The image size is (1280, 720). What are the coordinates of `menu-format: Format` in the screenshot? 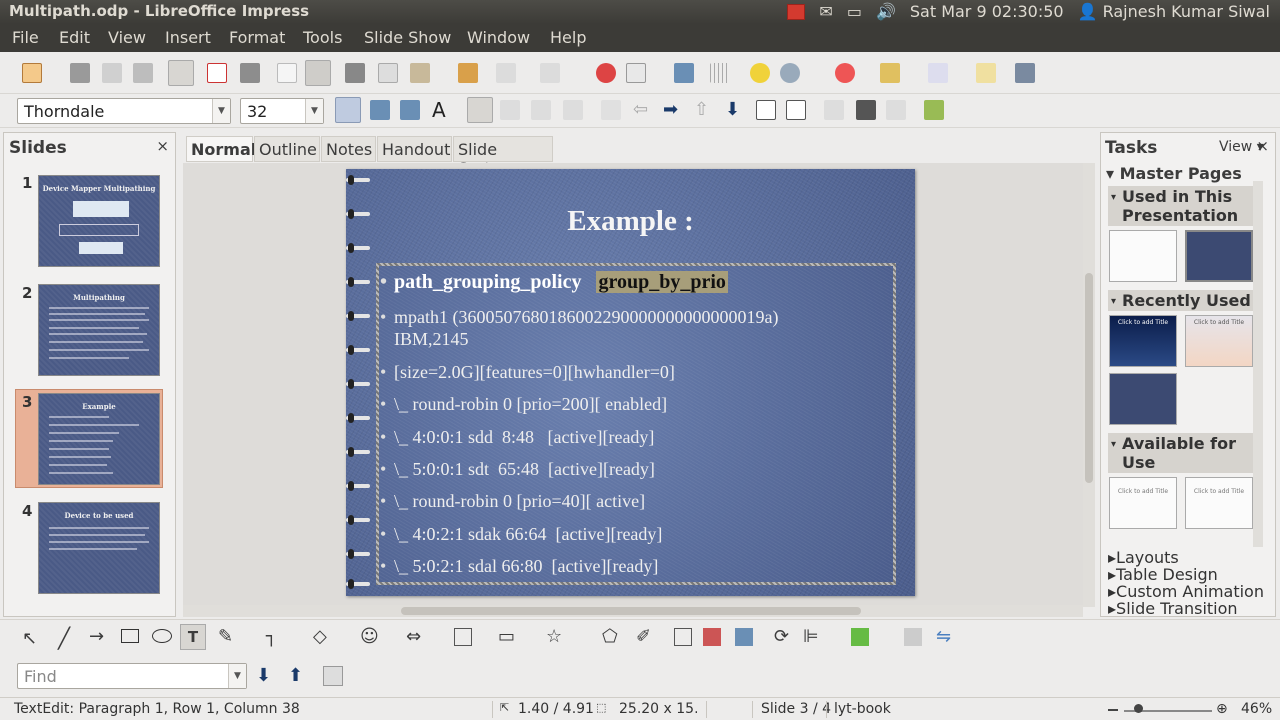 It's located at (257, 37).